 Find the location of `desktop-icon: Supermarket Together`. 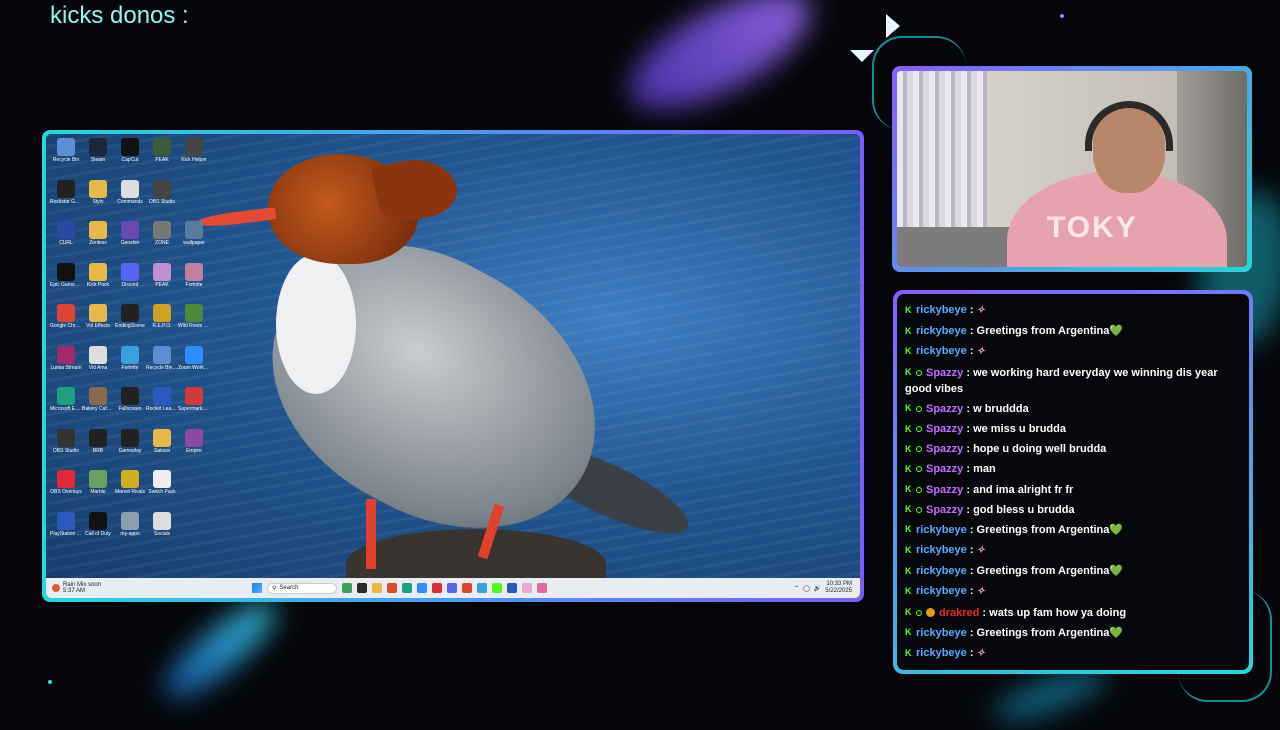

desktop-icon: Supermarket Together is located at coordinates (194, 408).